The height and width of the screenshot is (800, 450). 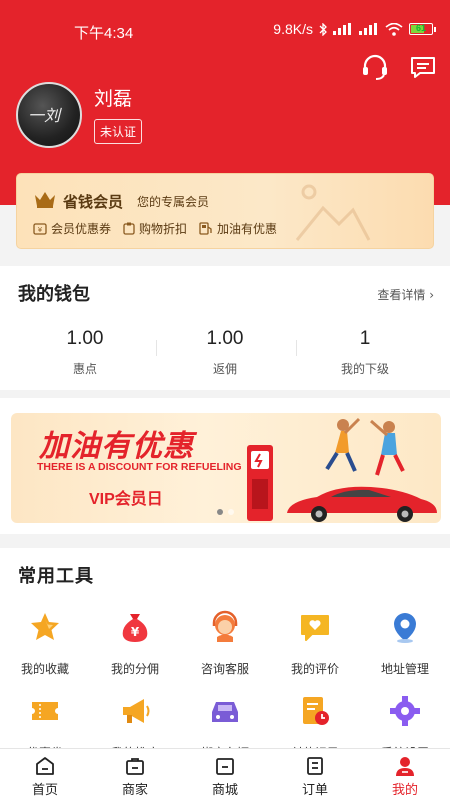 I want to click on discount-icon, so click(x=129, y=228).